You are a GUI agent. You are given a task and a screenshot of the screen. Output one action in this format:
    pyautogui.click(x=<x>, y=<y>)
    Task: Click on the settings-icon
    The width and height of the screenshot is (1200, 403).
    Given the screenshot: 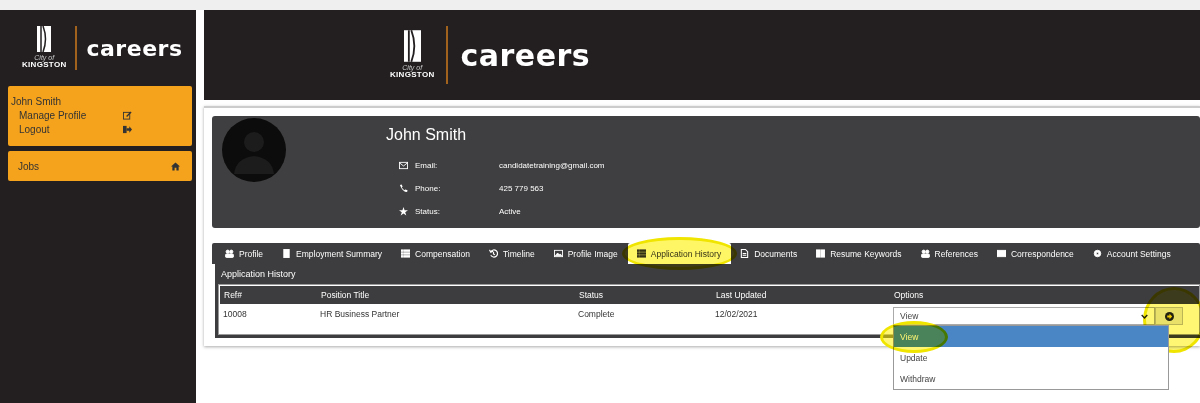 What is the action you would take?
    pyautogui.click(x=1097, y=253)
    